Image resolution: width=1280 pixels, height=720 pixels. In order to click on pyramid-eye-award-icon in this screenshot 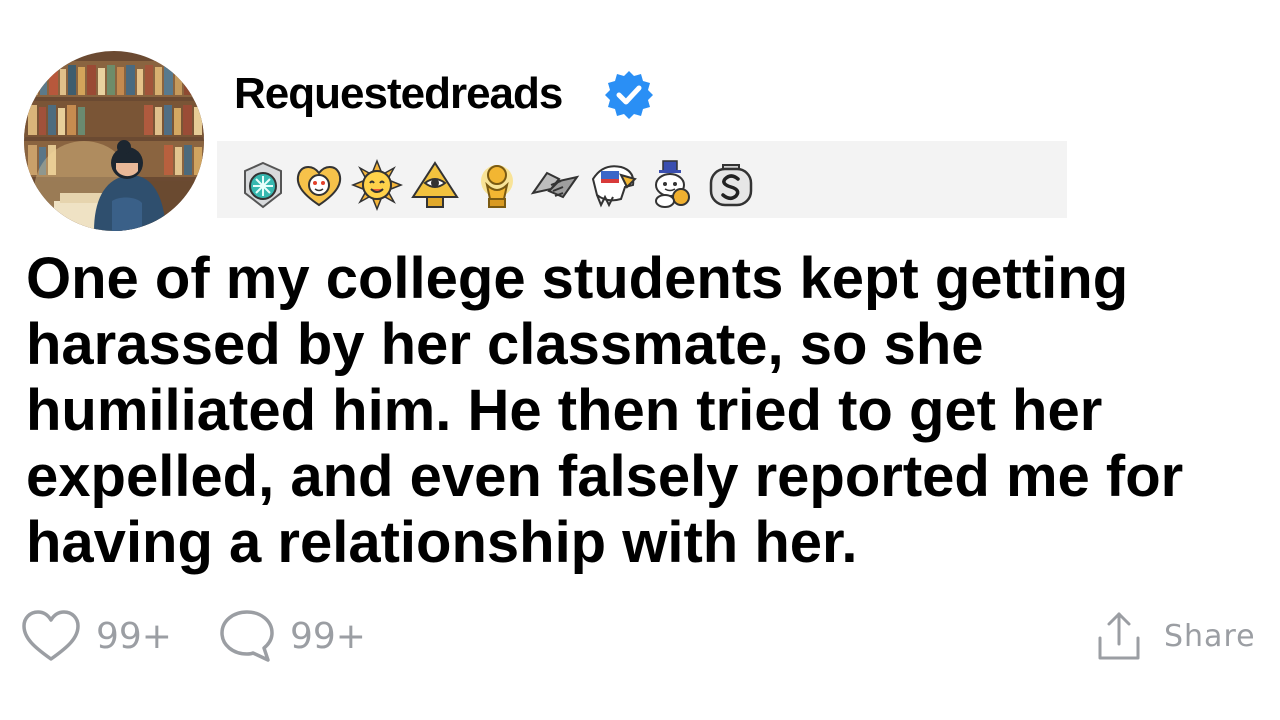, I will do `click(435, 185)`.